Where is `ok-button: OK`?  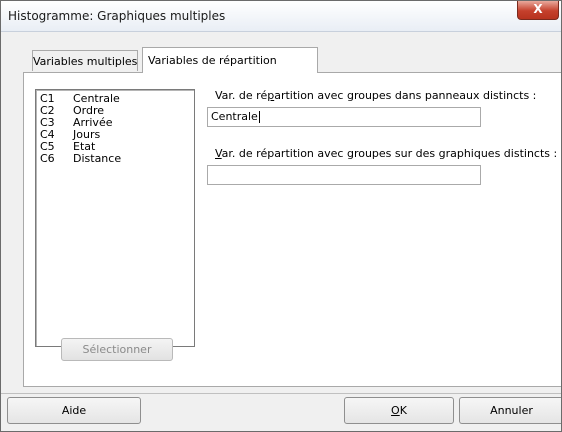
ok-button: OK is located at coordinates (399, 410).